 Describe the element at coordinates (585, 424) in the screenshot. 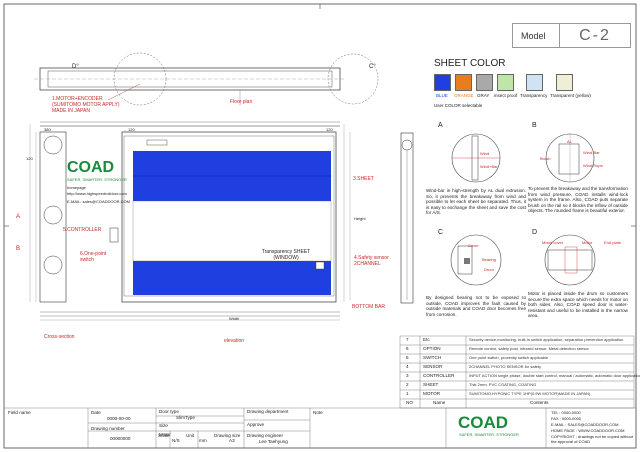

I see `tb-contact-email: E-MAIL : SALES@COADDOOR.COM` at that location.